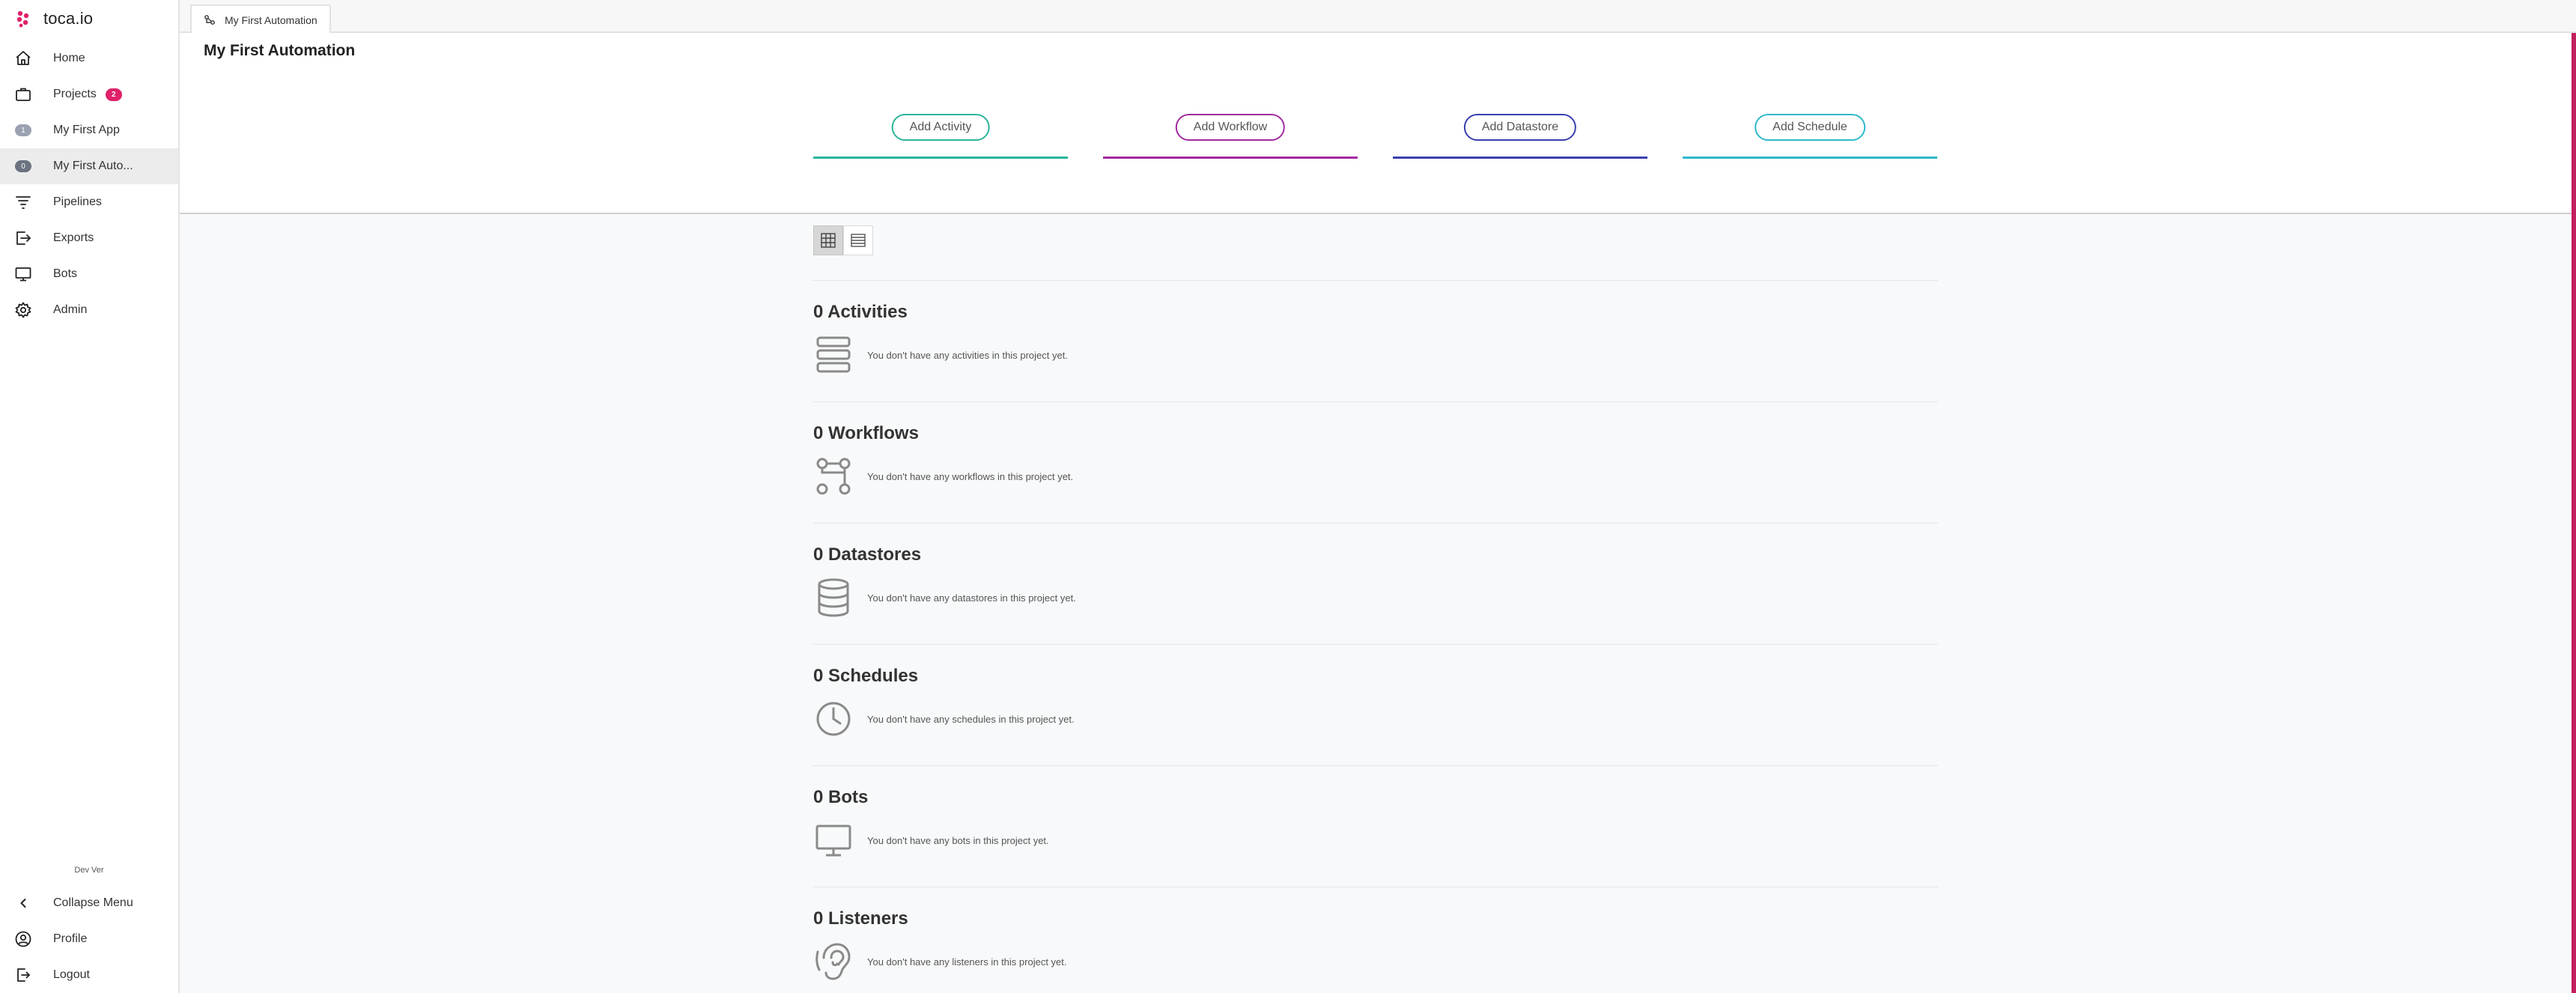  What do you see at coordinates (69, 58) in the screenshot?
I see `sidebar-item-label: Home` at bounding box center [69, 58].